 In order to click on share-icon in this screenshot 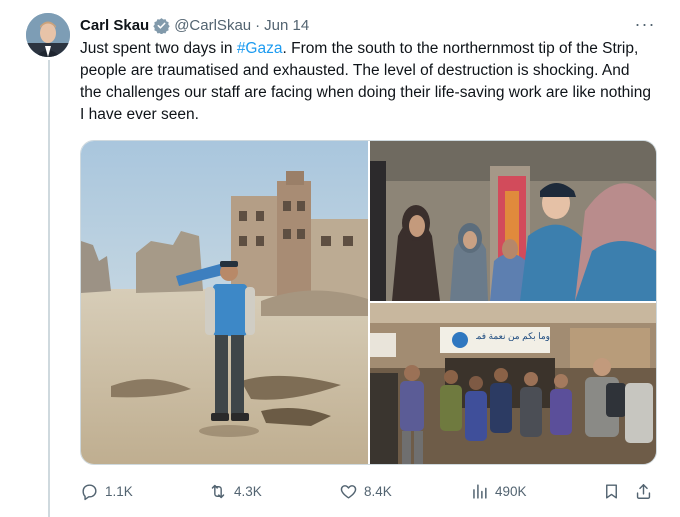, I will do `click(643, 491)`.